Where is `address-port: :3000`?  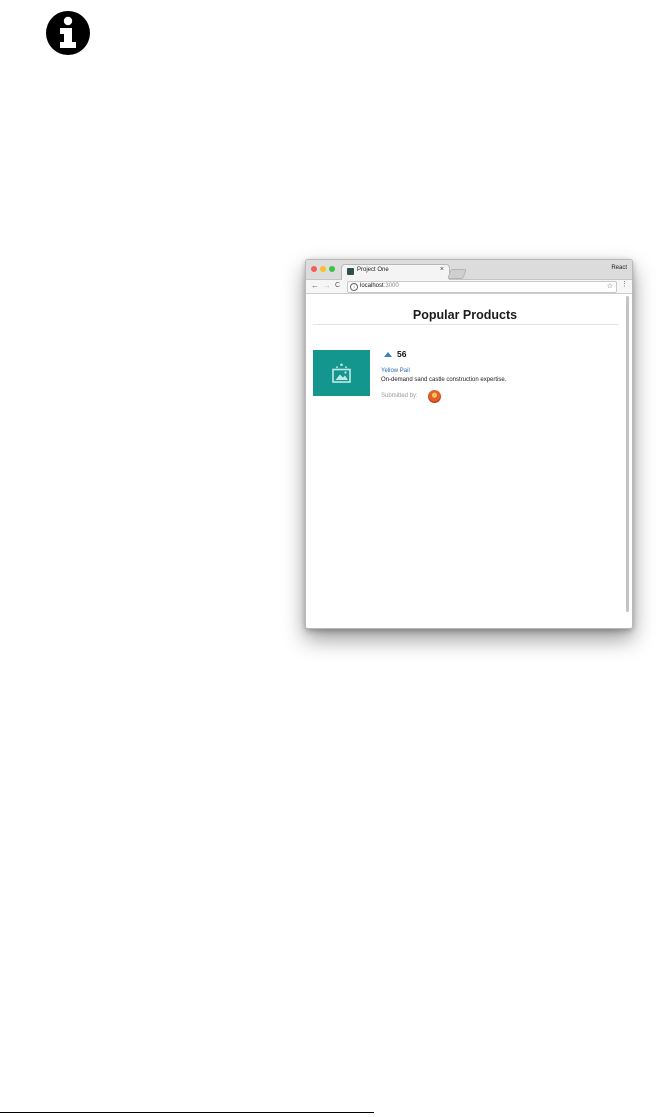 address-port: :3000 is located at coordinates (391, 286).